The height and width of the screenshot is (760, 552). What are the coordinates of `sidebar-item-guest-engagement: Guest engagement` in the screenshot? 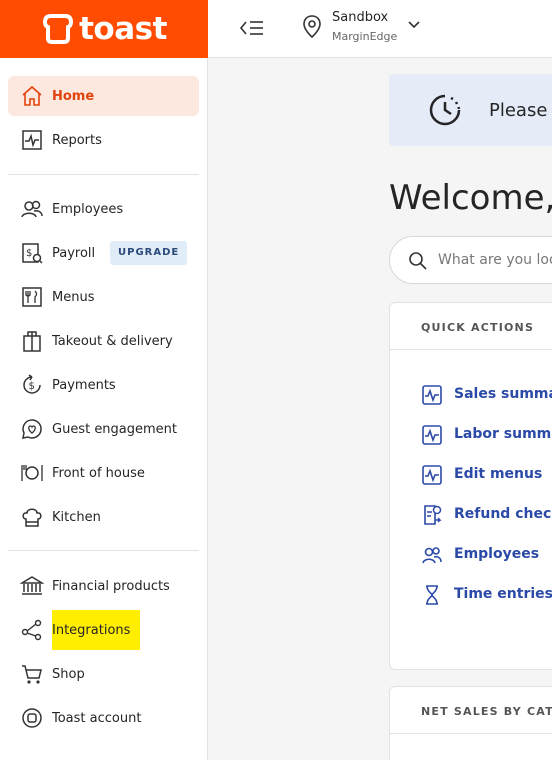 It's located at (103, 429).